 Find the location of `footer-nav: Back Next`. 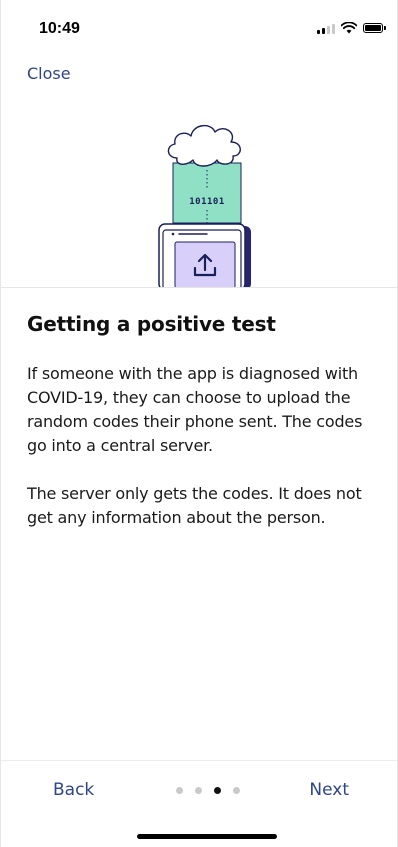

footer-nav: Back Next is located at coordinates (199, 791).